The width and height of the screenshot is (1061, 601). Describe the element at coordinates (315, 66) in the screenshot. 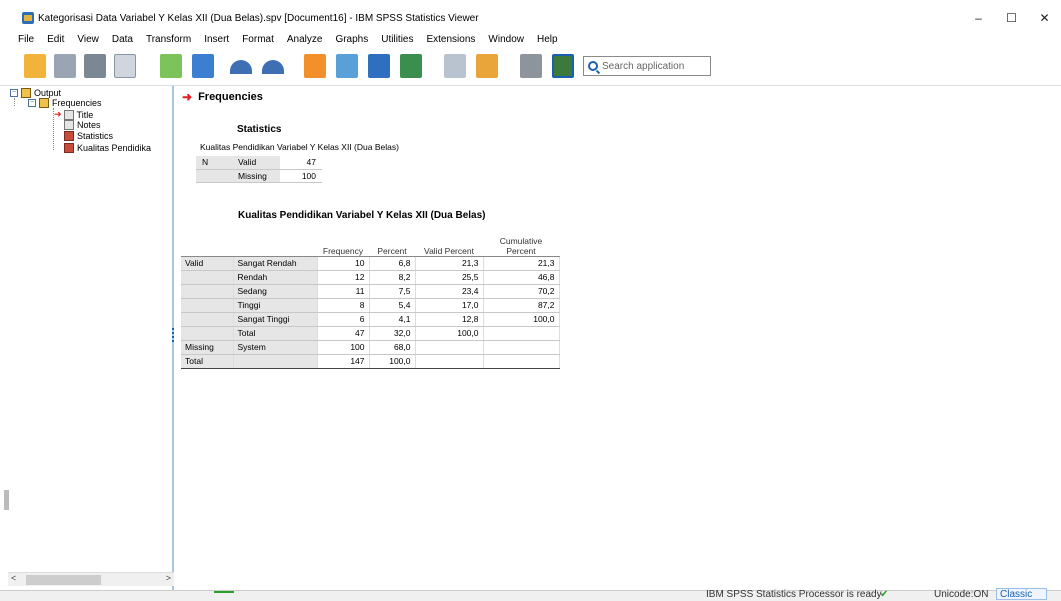

I see `goto-data-icon` at that location.